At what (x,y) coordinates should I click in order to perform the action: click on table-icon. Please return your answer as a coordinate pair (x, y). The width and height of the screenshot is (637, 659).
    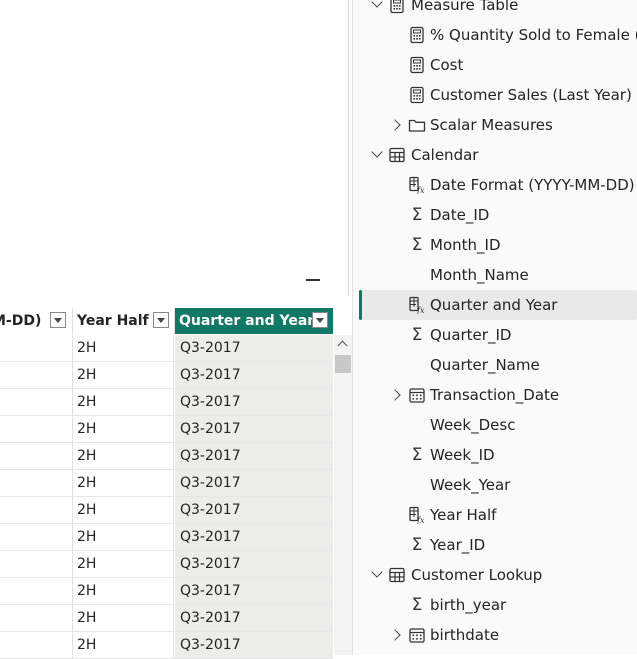
    Looking at the image, I should click on (397, 155).